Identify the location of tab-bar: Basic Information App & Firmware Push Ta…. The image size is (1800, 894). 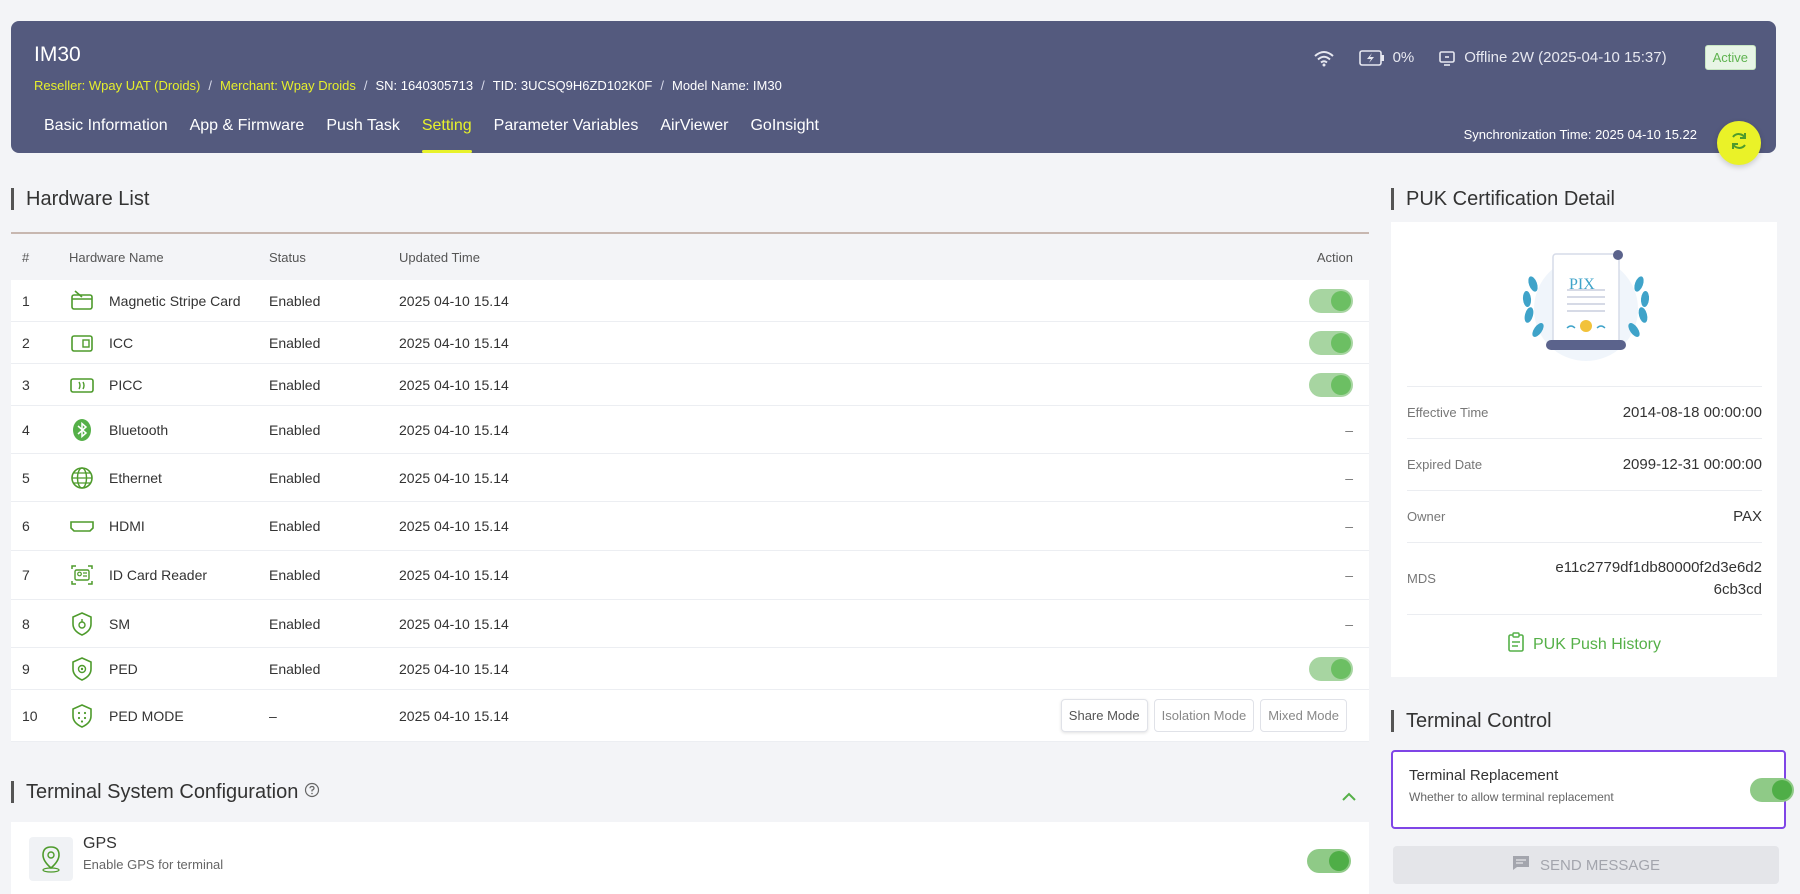
(431, 135).